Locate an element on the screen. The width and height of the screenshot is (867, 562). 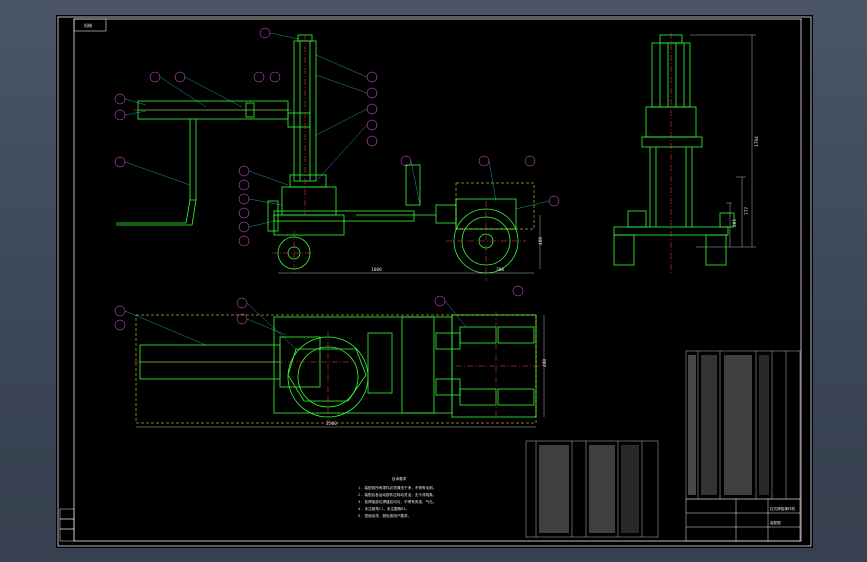
plan-view: 2500 480 is located at coordinates (341, 369).